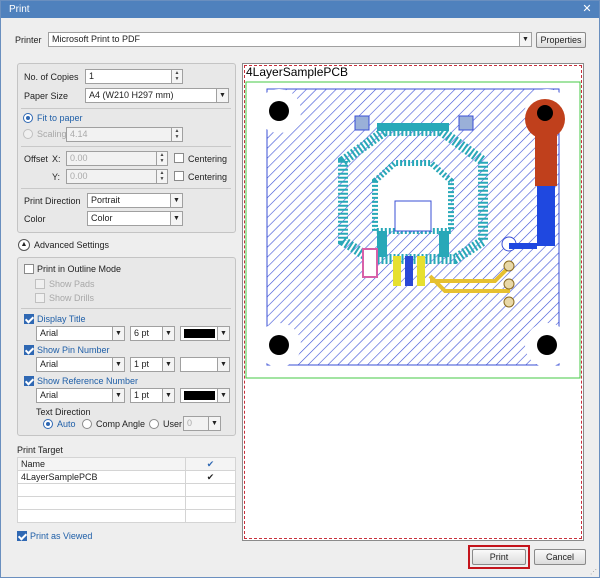  I want to click on preview-title: 4LayerSamplePCB, so click(297, 72).